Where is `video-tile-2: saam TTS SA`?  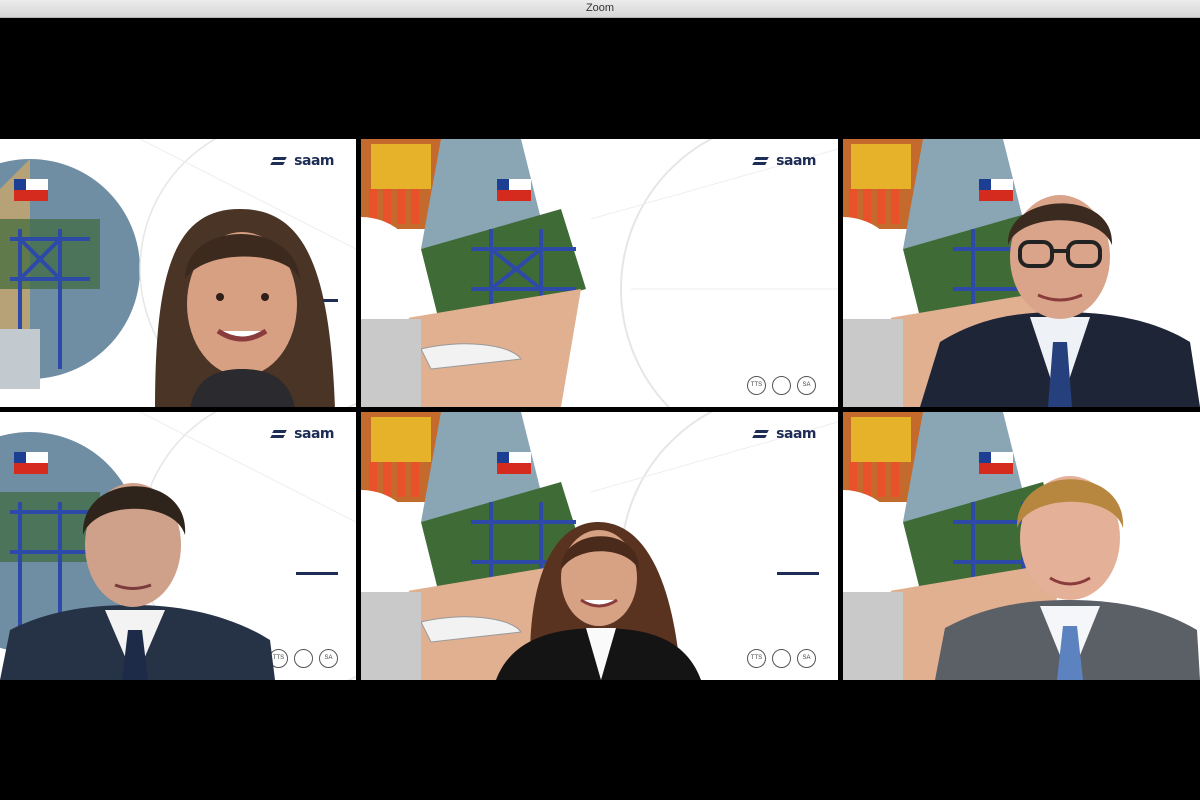 video-tile-2: saam TTS SA is located at coordinates (599, 273).